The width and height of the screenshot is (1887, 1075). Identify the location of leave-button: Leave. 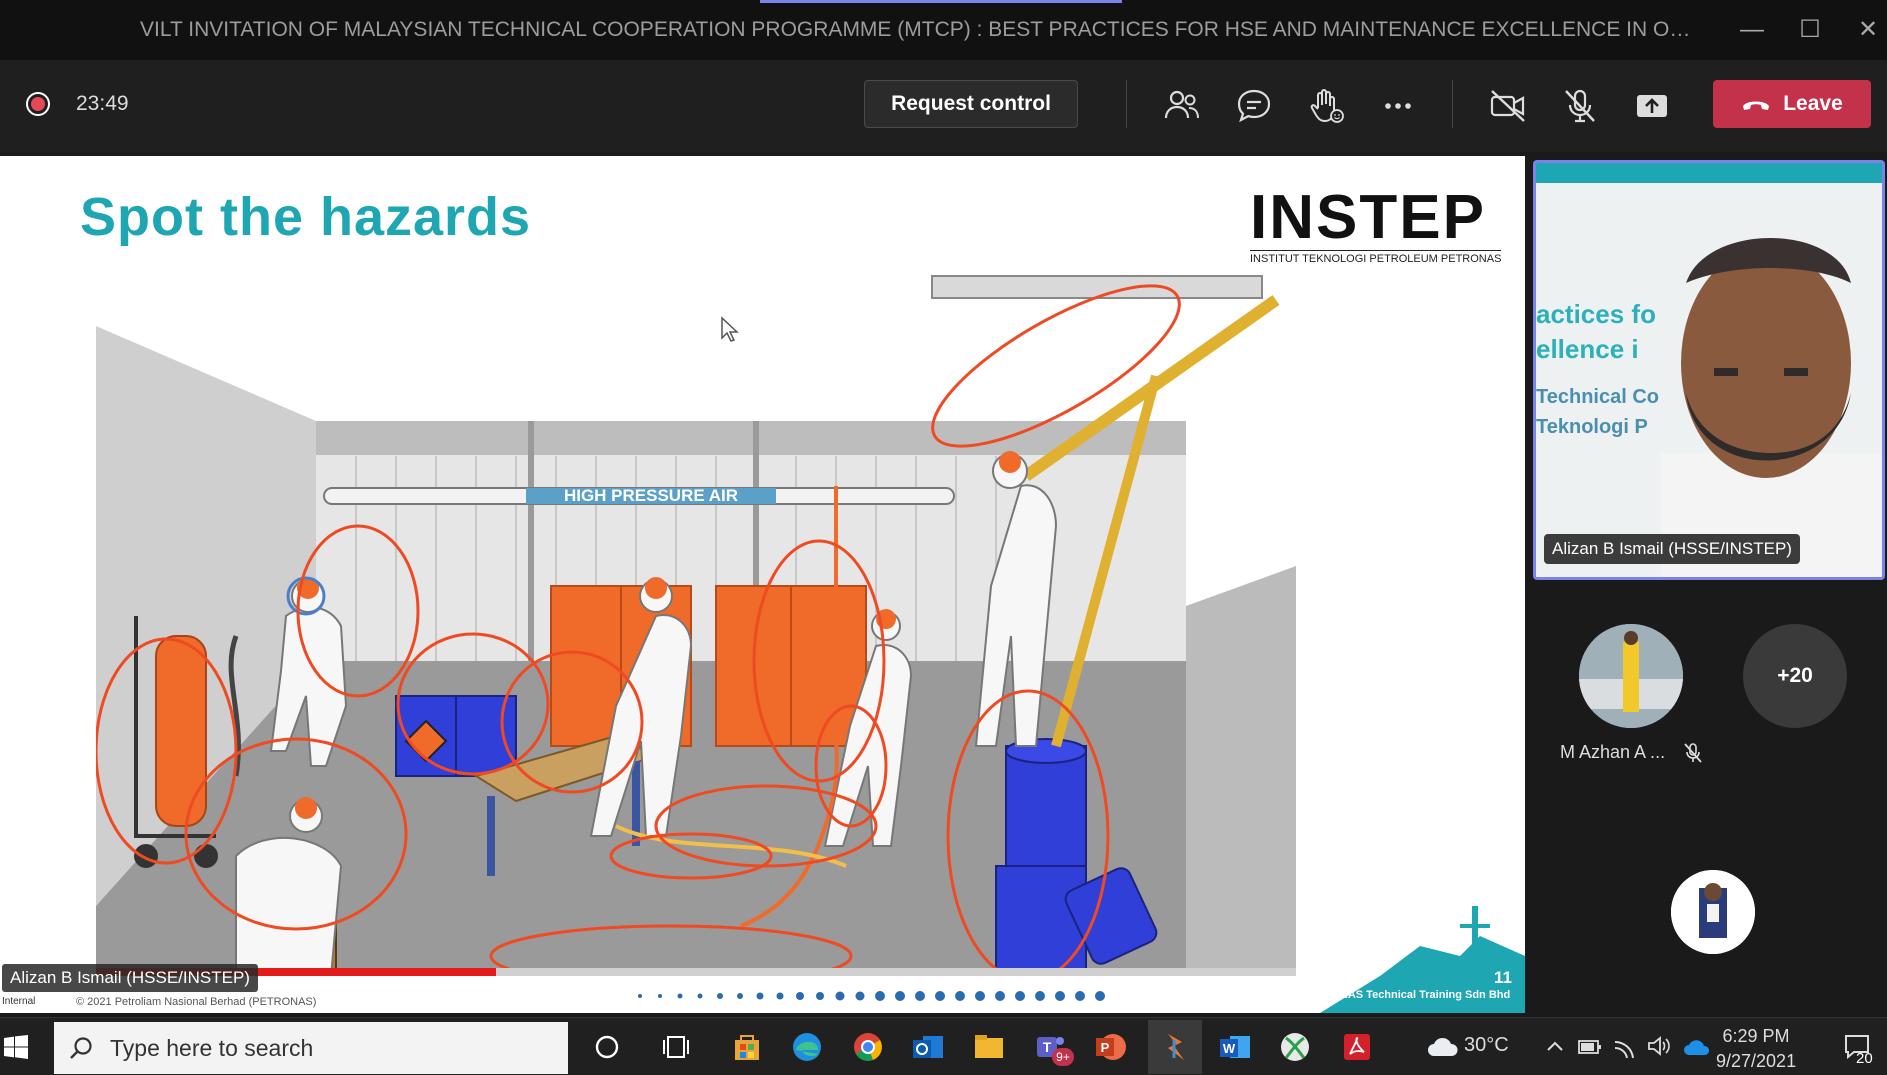
(1792, 104).